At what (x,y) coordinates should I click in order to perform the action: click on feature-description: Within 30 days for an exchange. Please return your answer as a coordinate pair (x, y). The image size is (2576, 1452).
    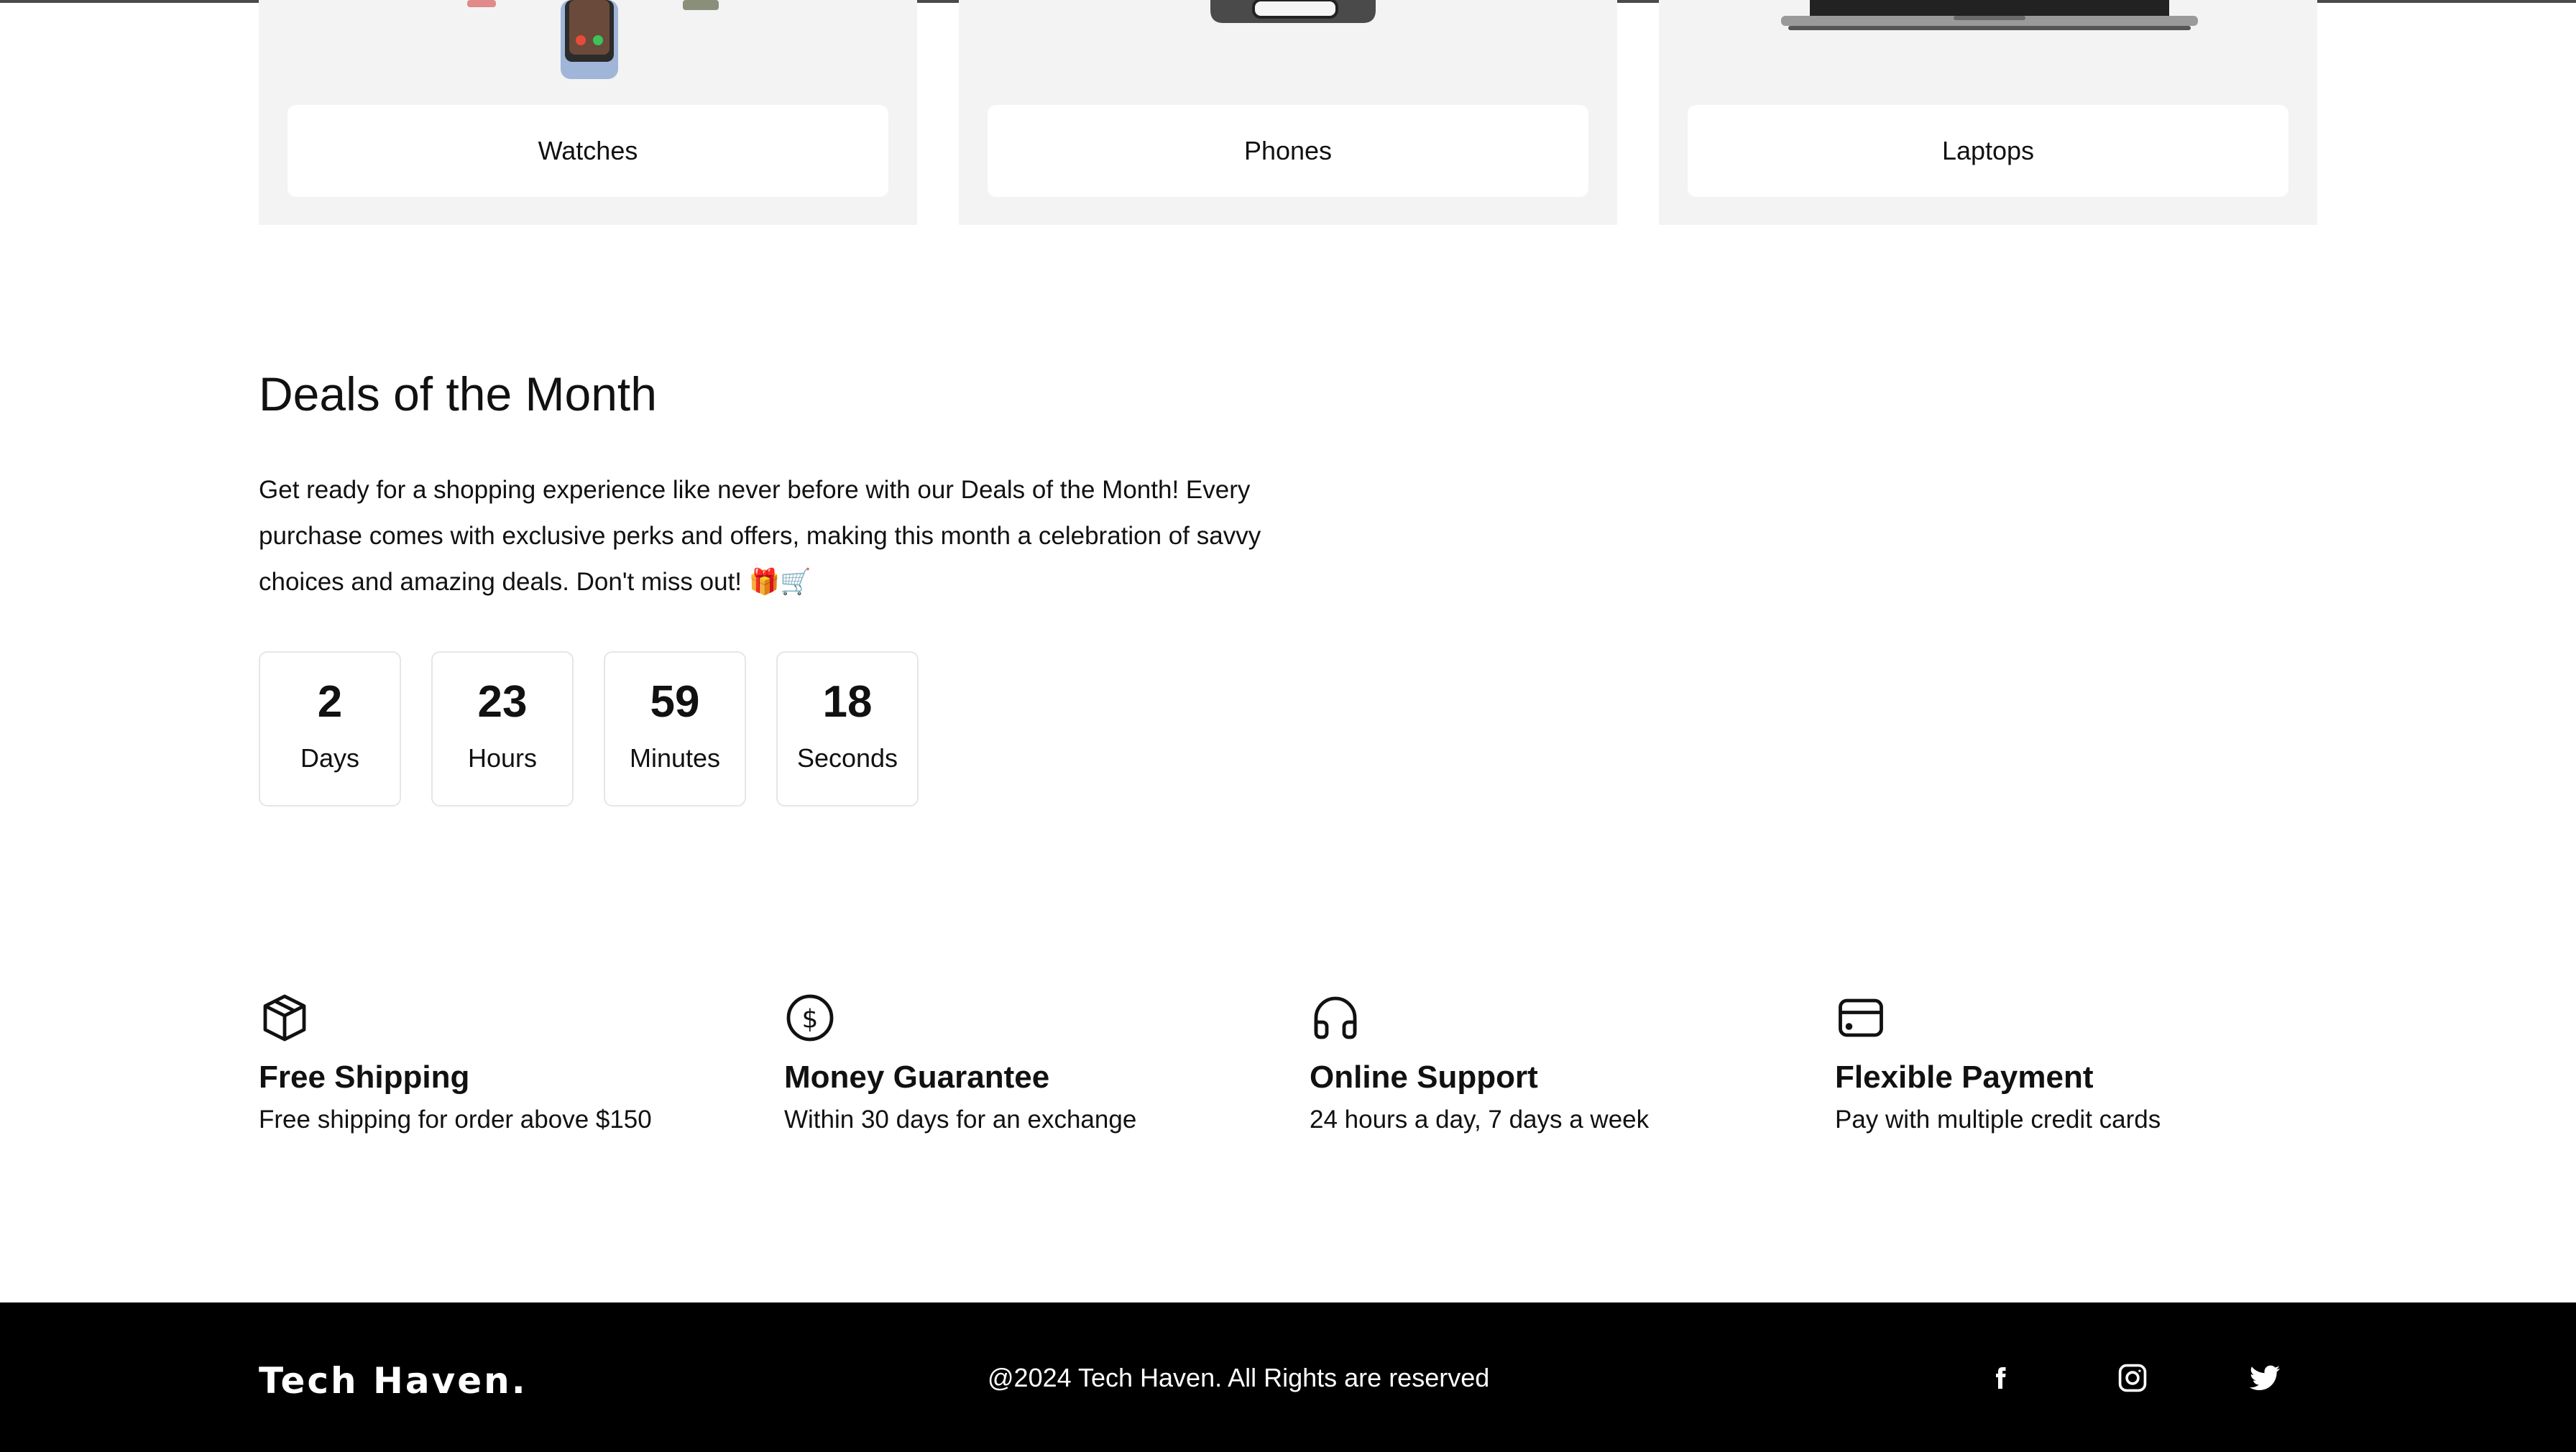
    Looking at the image, I should click on (960, 1120).